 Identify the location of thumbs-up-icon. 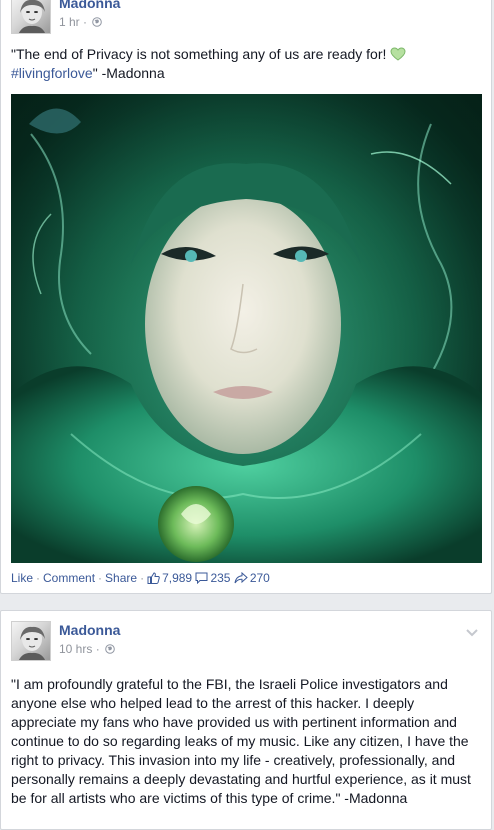
(153, 579).